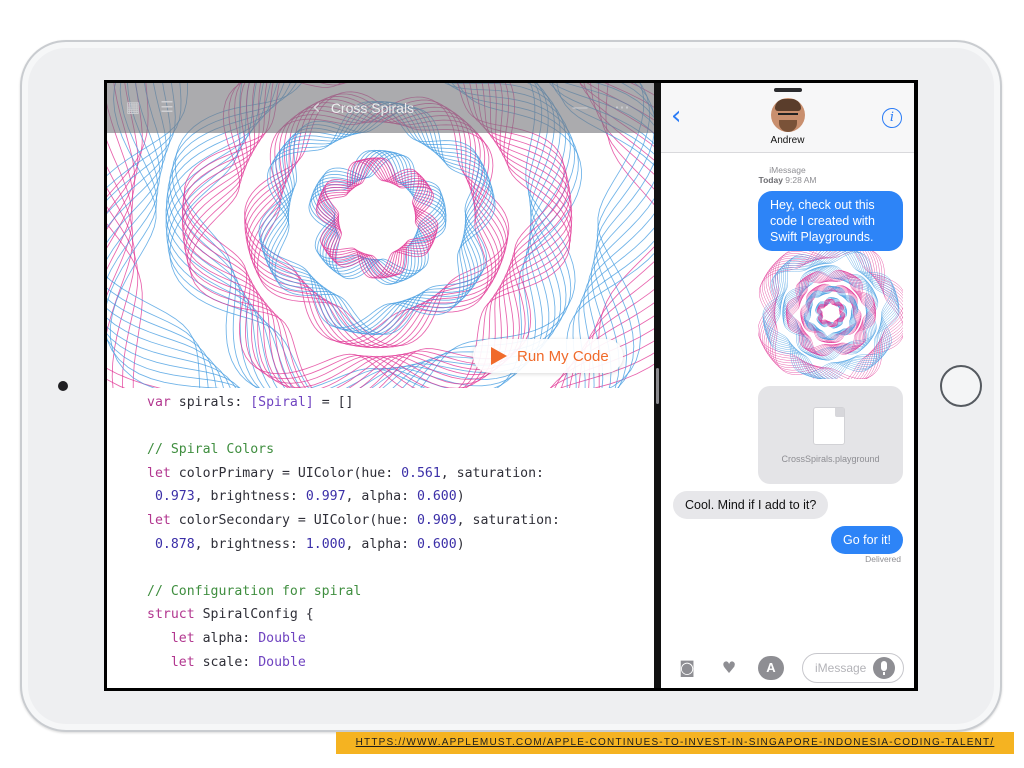 Image resolution: width=1024 pixels, height=768 pixels. What do you see at coordinates (788, 105) in the screenshot?
I see `avatar-hair` at bounding box center [788, 105].